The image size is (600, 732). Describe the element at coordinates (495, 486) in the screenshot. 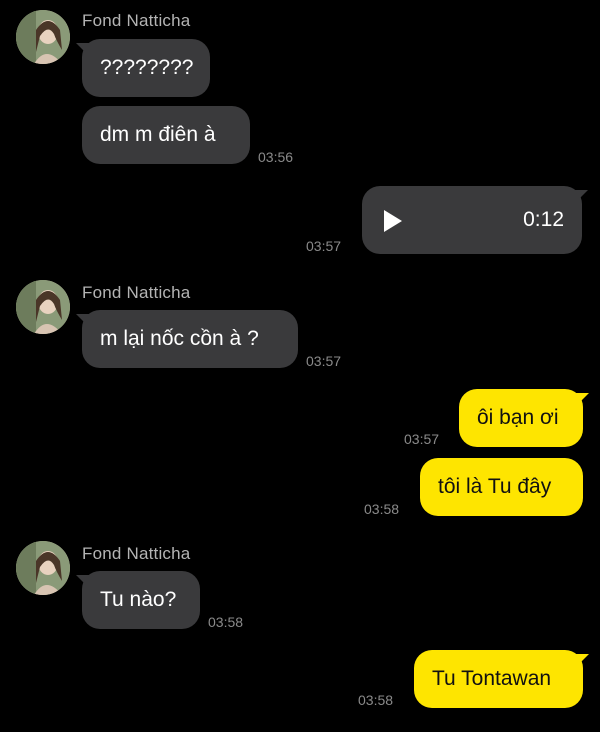

I see `message-text: tôi là Tu đây` at that location.